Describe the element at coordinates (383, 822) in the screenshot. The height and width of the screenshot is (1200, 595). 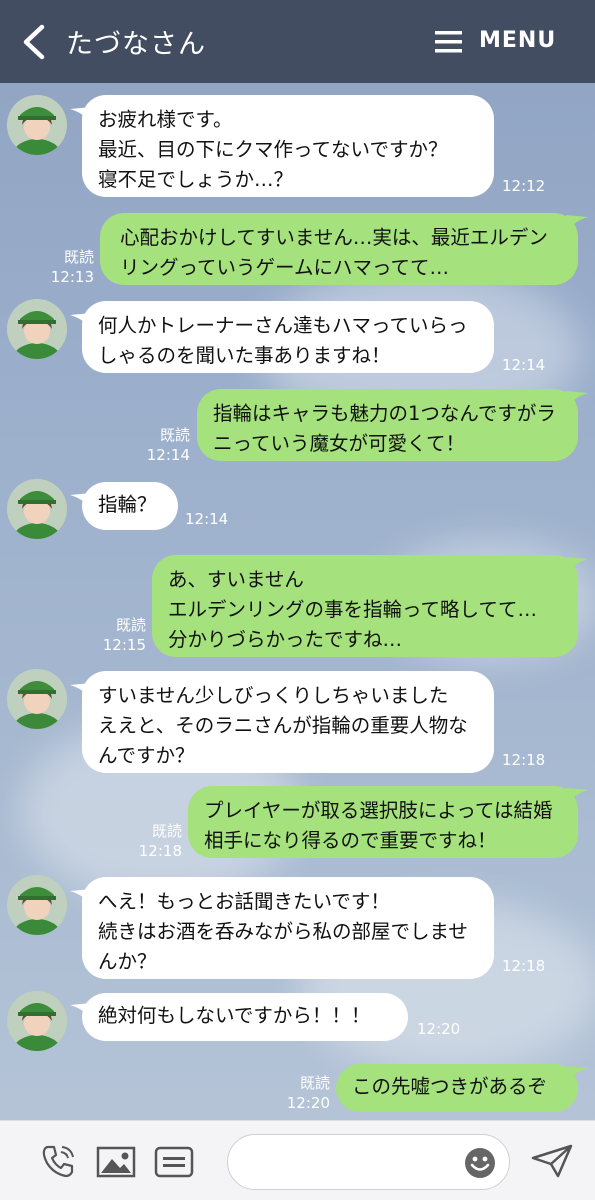
I see `message-bubble-outgoing: プレイヤーが取る選択肢によっては結婚相手になり得るので重要ですね！` at that location.